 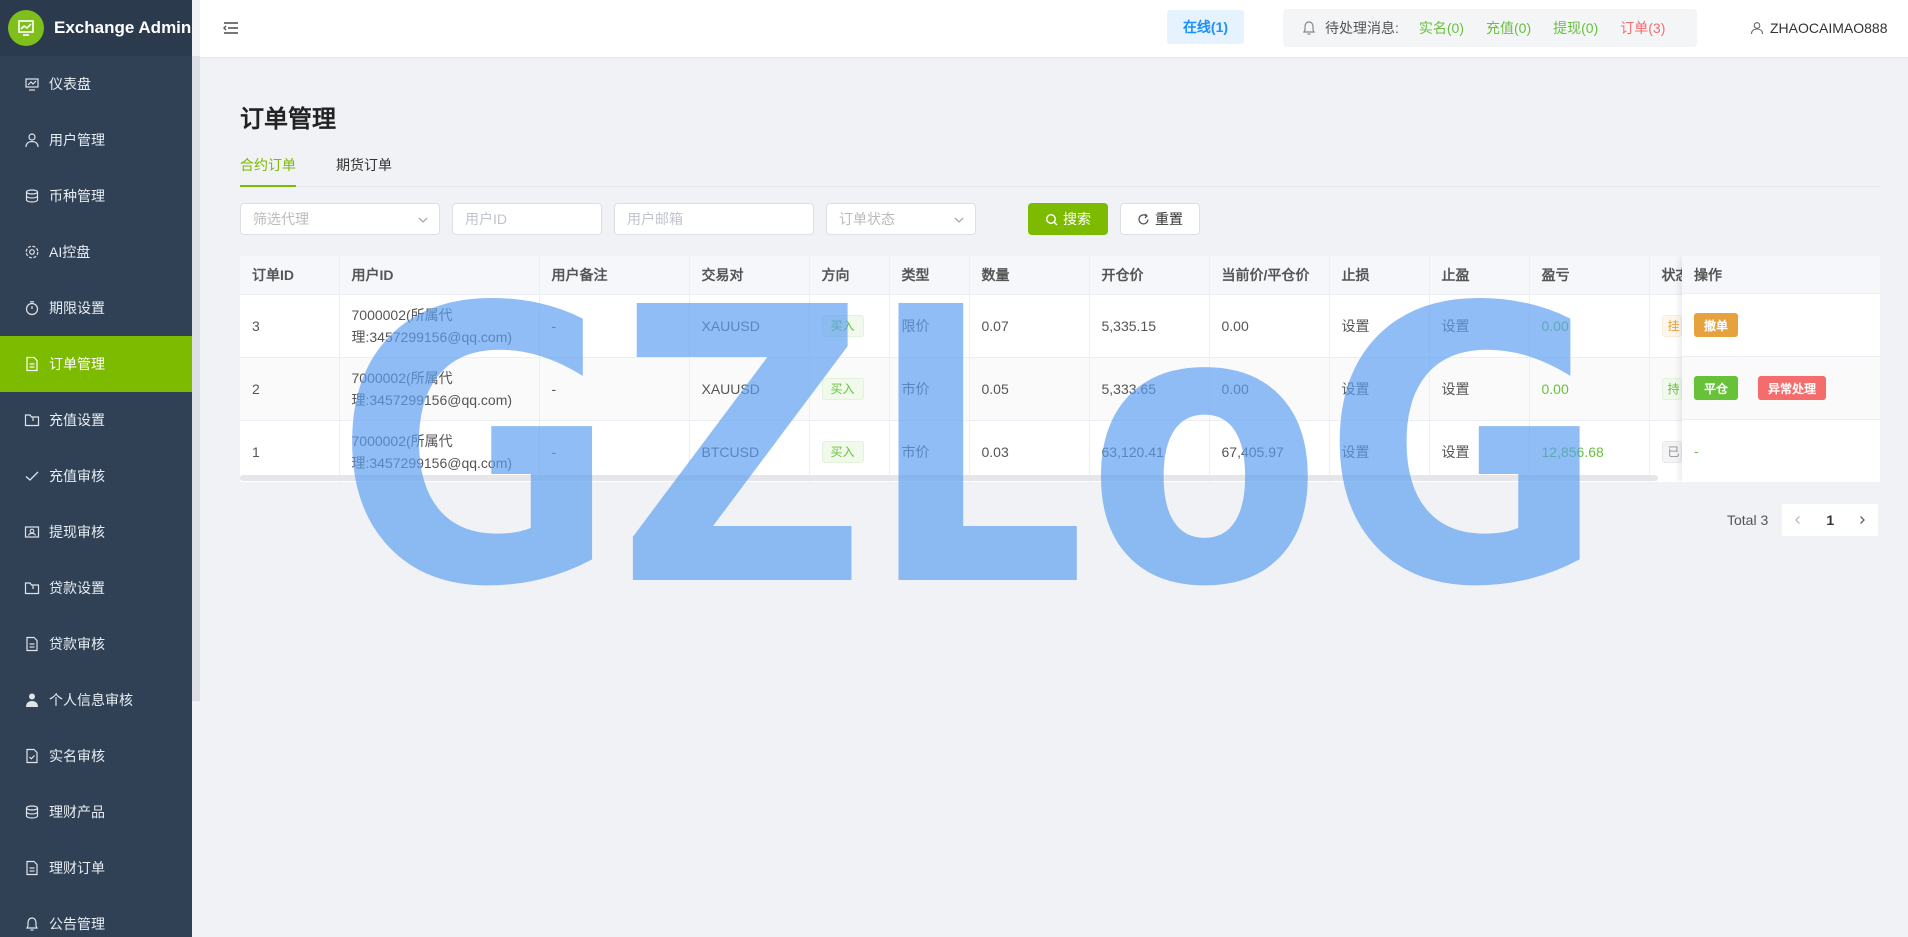 What do you see at coordinates (1830, 520) in the screenshot?
I see `page-number-button: 1` at bounding box center [1830, 520].